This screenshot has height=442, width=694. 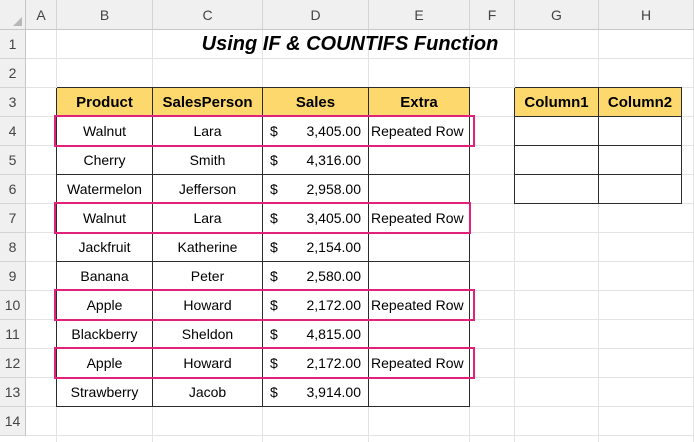 I want to click on person-cell: Sheldon, so click(x=208, y=334).